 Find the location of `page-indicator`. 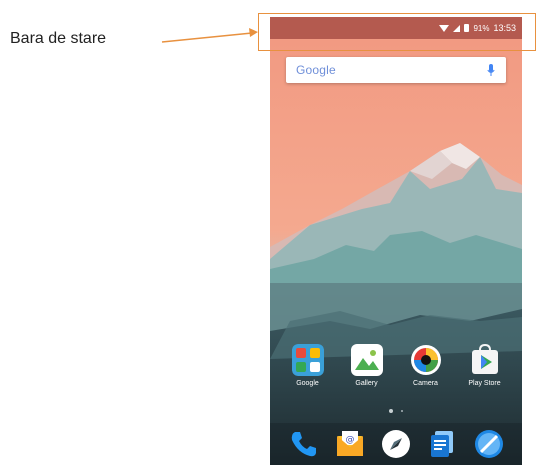

page-indicator is located at coordinates (396, 411).